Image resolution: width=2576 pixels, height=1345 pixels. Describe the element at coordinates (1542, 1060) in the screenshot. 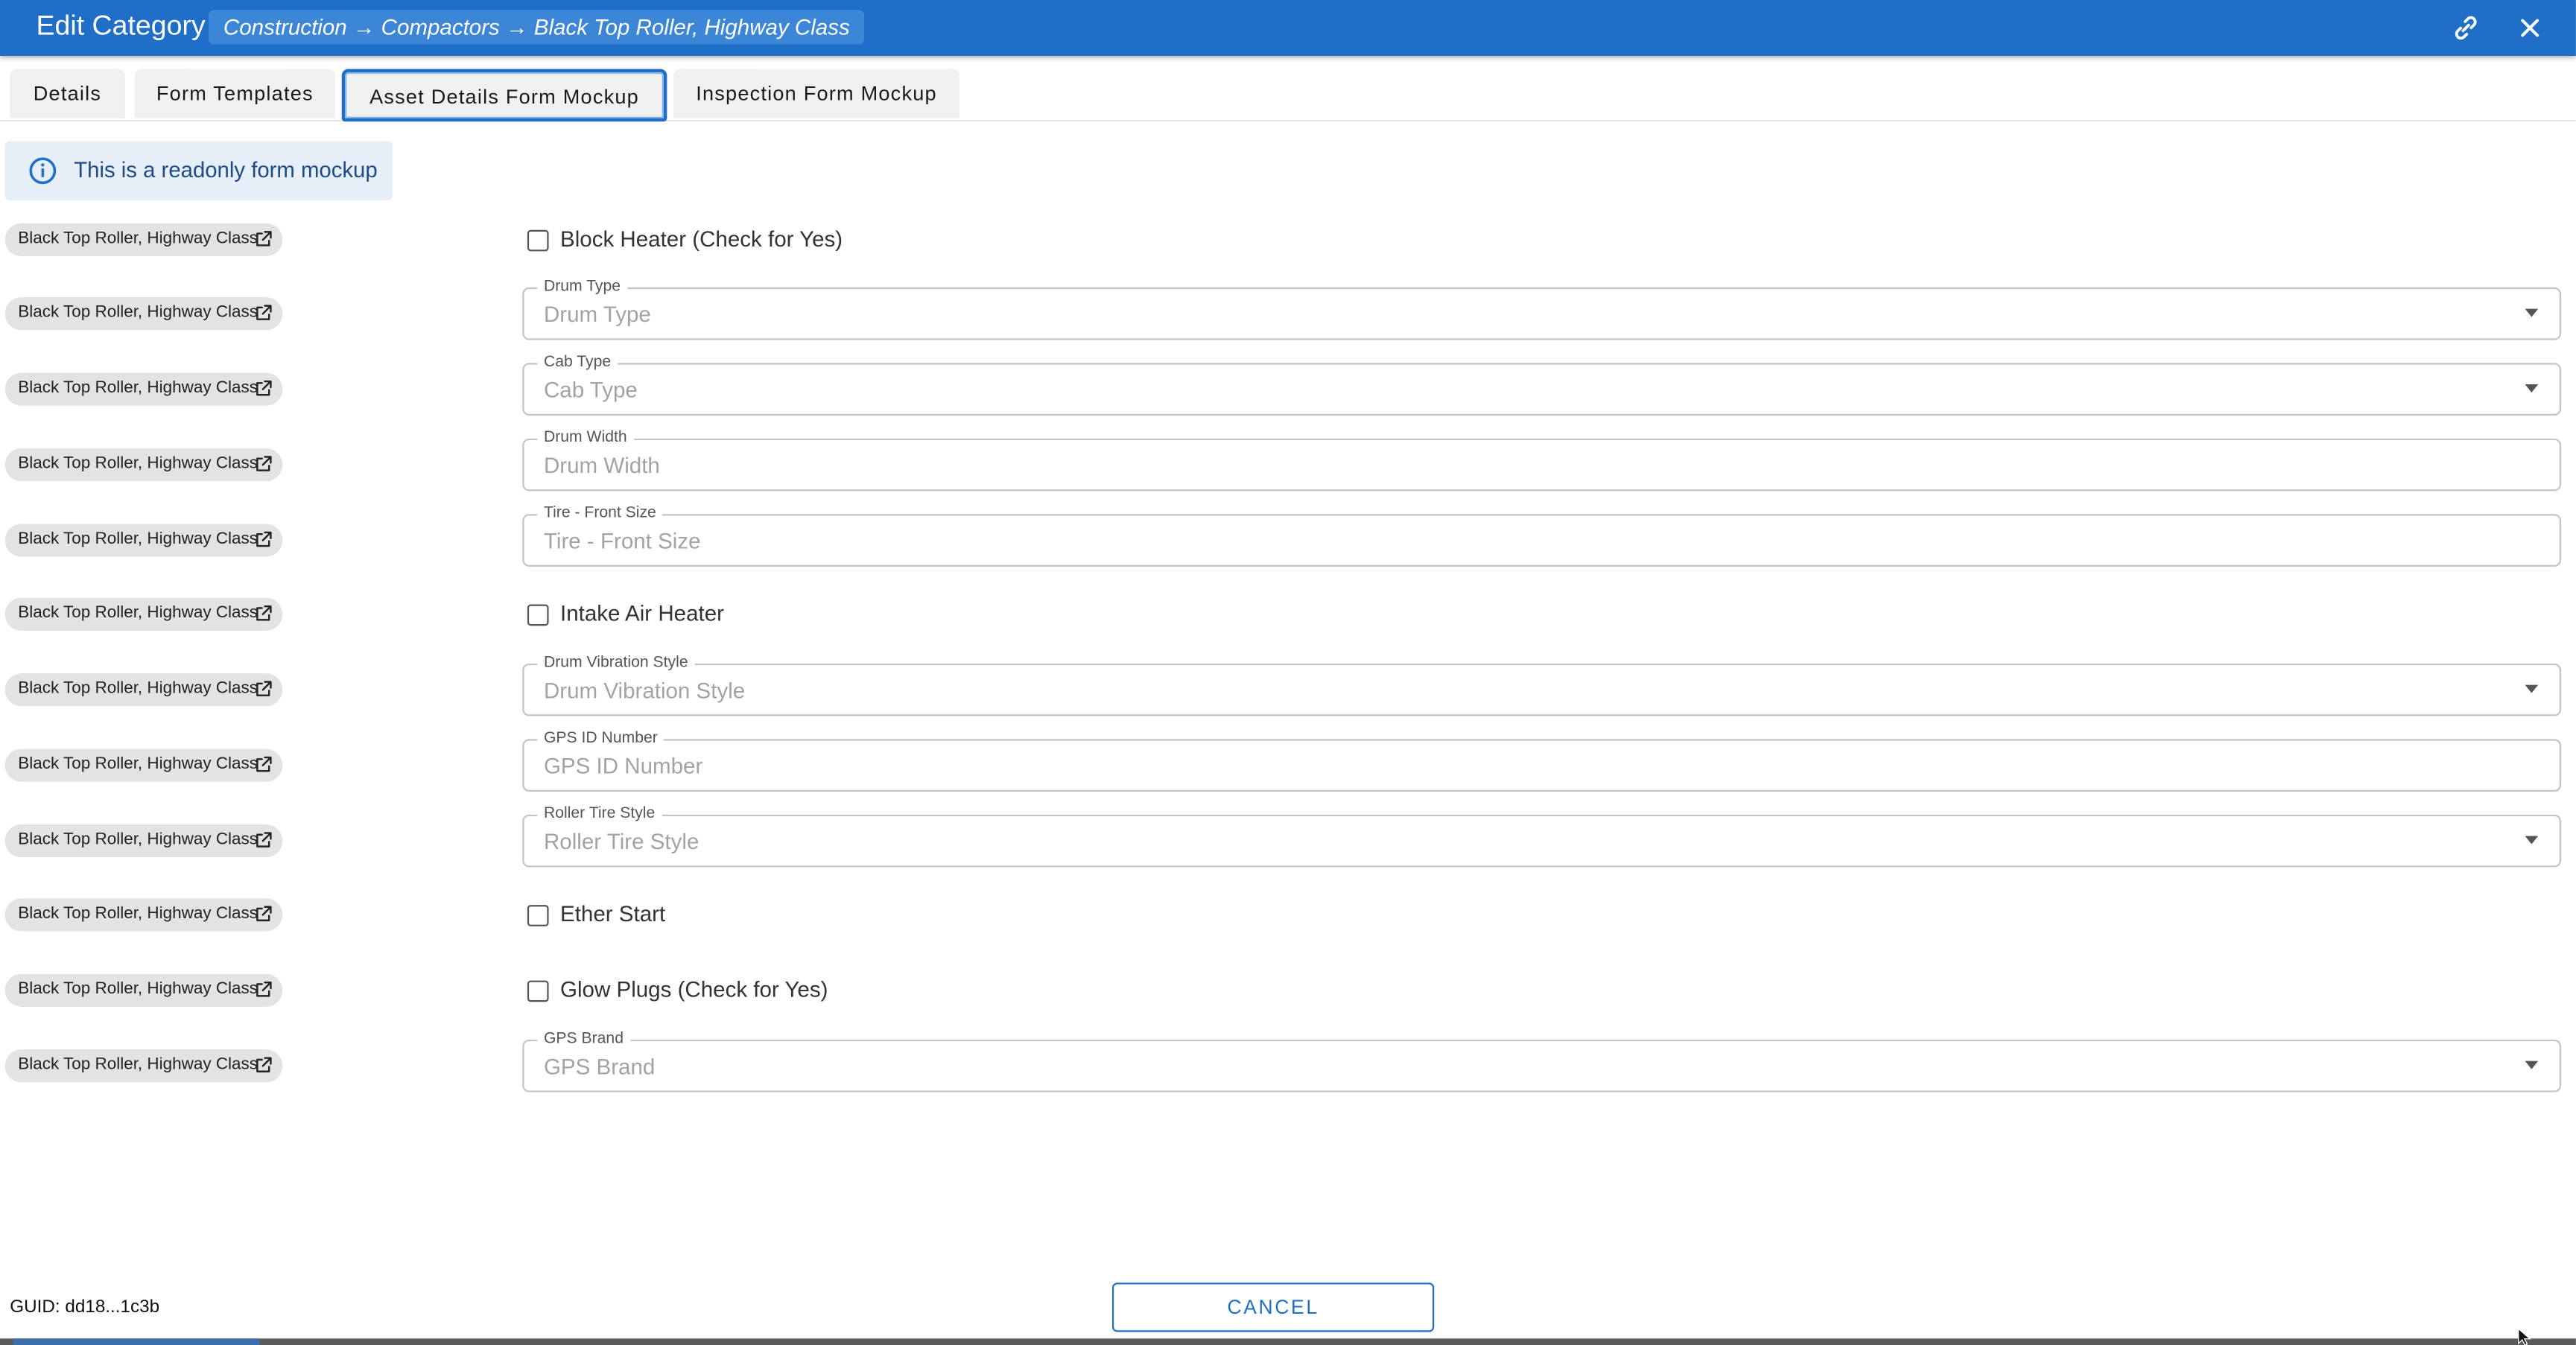

I see `select-field: GPS Brand GPS Brand` at that location.